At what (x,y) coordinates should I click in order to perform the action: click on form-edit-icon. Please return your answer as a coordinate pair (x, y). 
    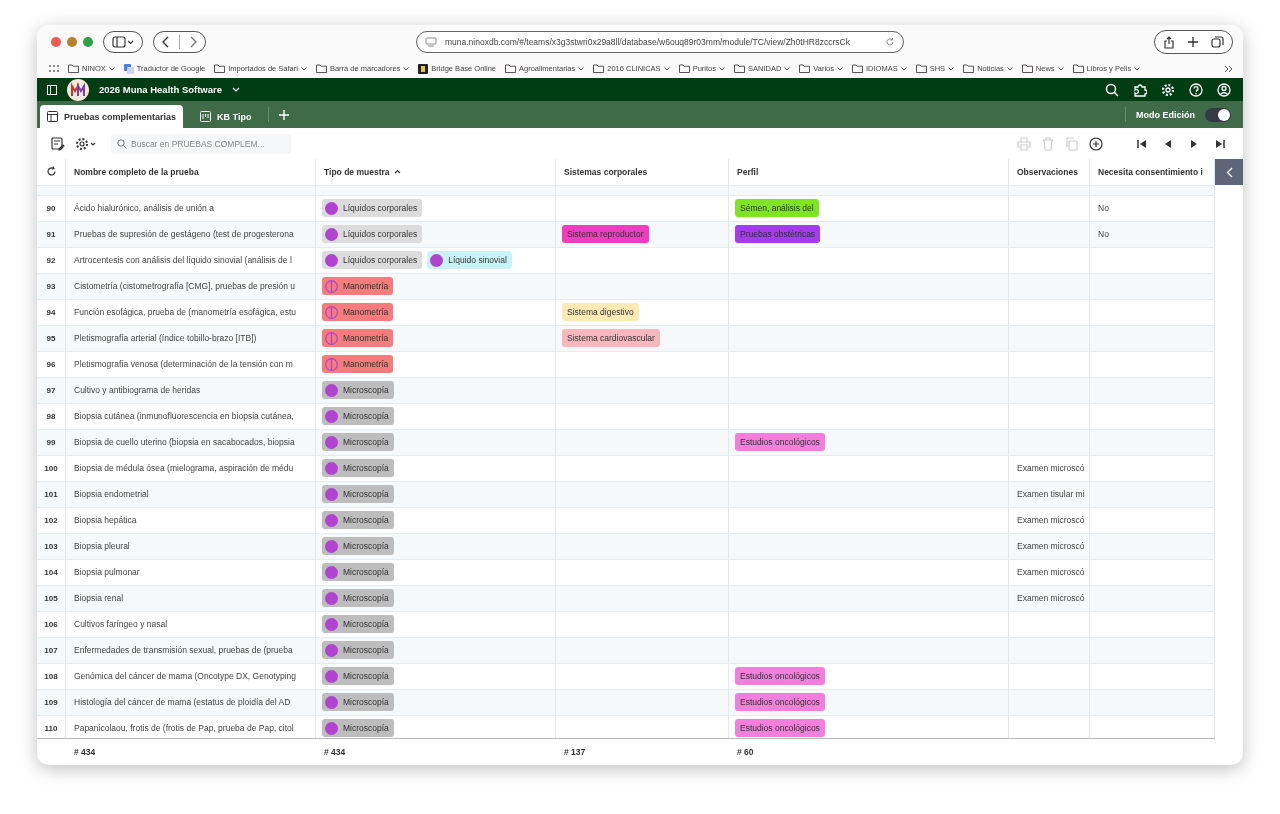
    Looking at the image, I should click on (58, 143).